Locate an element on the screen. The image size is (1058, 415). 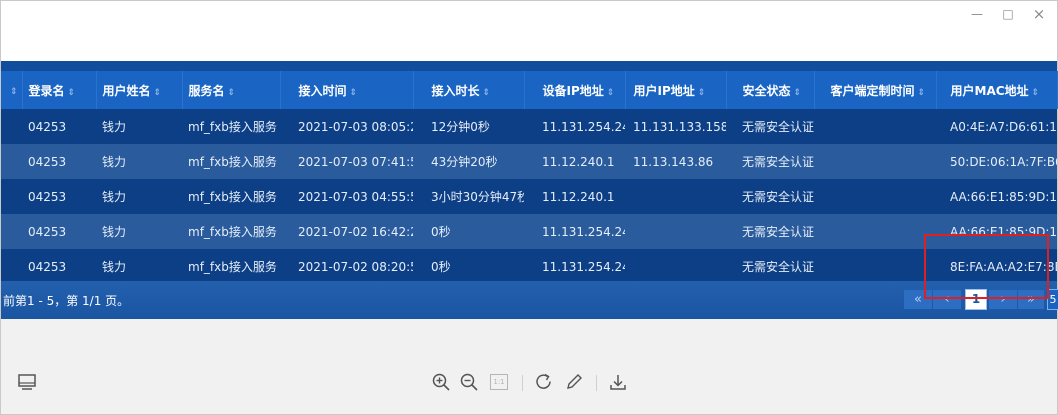
minimize-button: — is located at coordinates (977, 14).